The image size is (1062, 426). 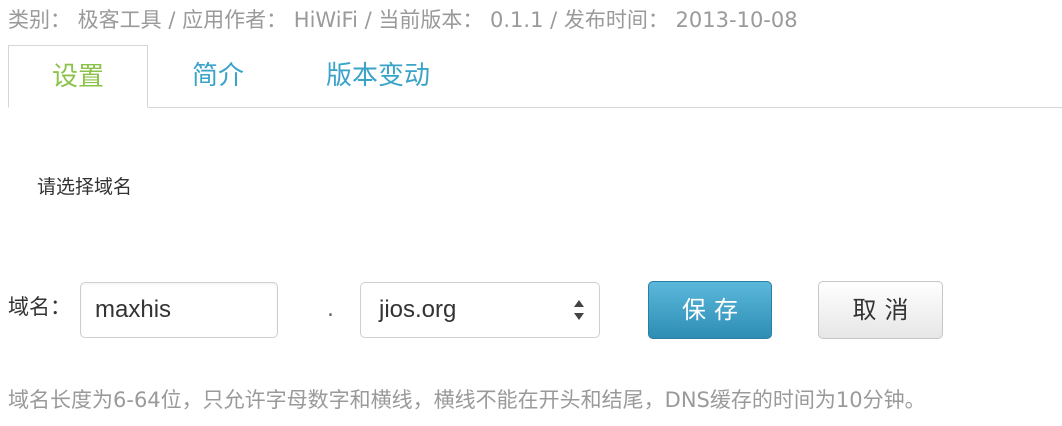 What do you see at coordinates (710, 310) in the screenshot?
I see `save-button: 保存` at bounding box center [710, 310].